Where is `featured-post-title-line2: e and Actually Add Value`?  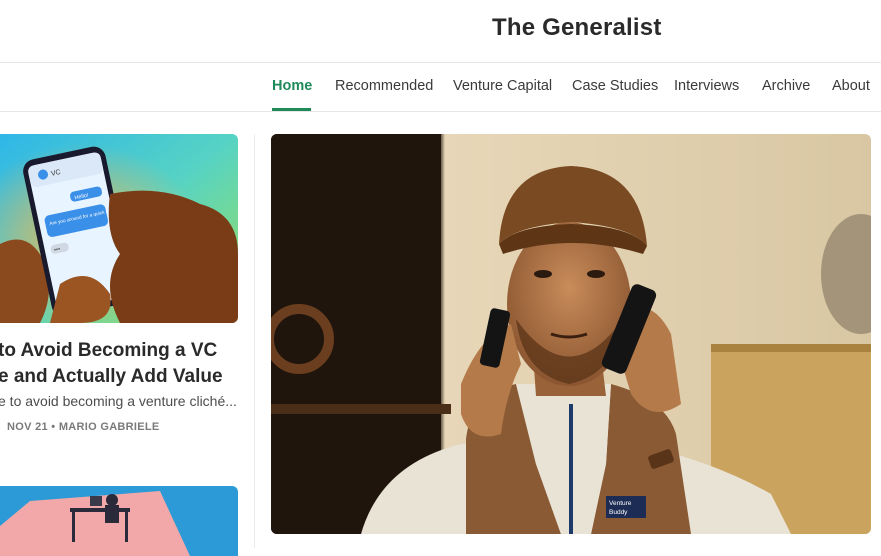
featured-post-title-line2: e and Actually Add Value is located at coordinates (124, 377).